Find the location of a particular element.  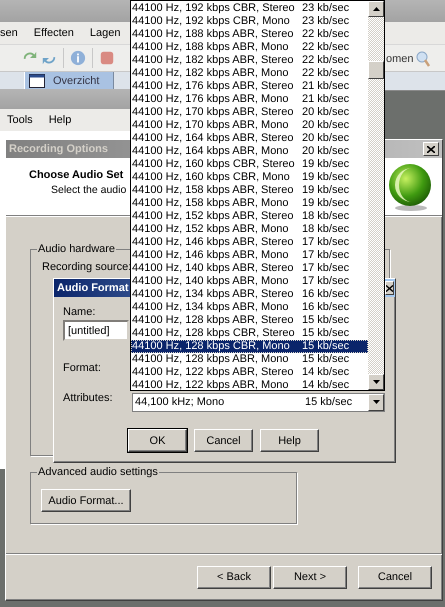

list-item: 44100 Hz, 128 kbps ABR, Mono 15 kb/sec is located at coordinates (249, 359).